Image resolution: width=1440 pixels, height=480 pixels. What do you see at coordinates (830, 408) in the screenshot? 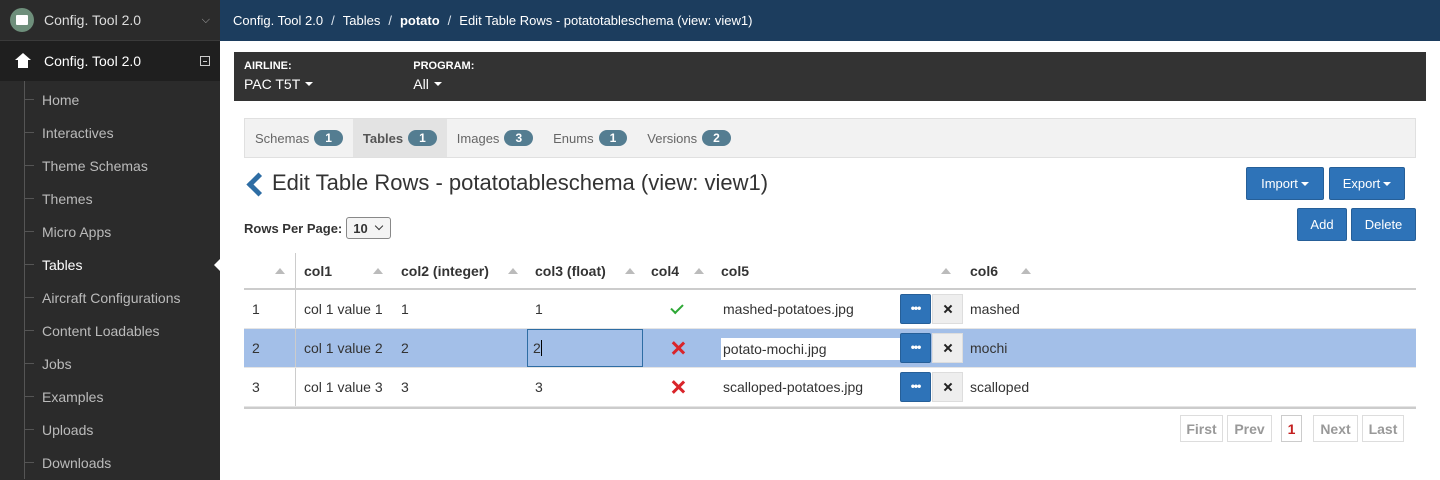
I see `table-footer-border` at bounding box center [830, 408].